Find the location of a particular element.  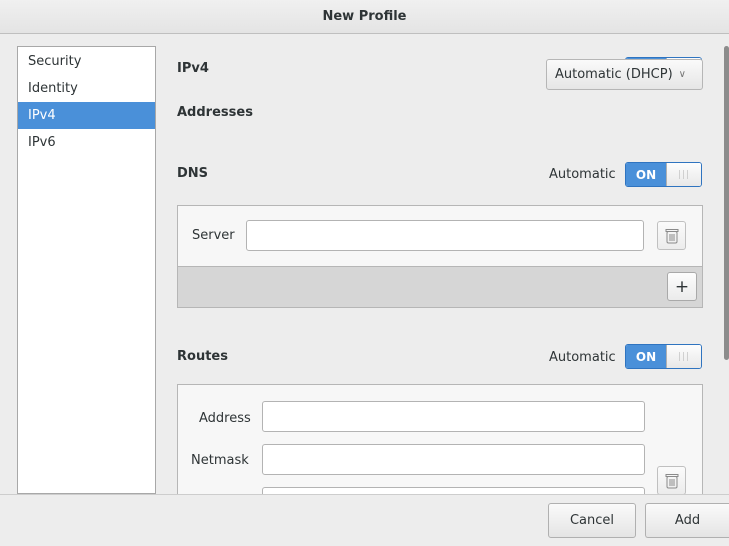

server-input is located at coordinates (445, 235).